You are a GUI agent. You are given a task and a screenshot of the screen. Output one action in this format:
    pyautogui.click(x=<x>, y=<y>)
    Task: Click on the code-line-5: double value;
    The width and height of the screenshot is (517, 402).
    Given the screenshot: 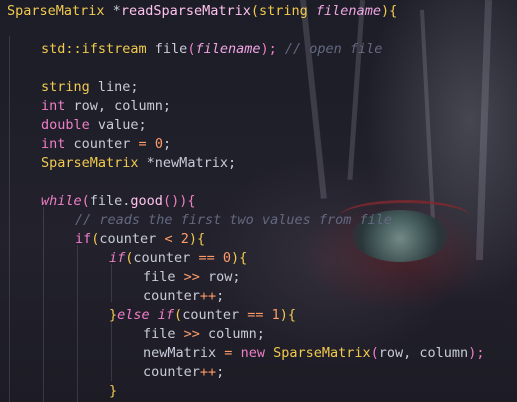 What is the action you would take?
    pyautogui.click(x=94, y=125)
    